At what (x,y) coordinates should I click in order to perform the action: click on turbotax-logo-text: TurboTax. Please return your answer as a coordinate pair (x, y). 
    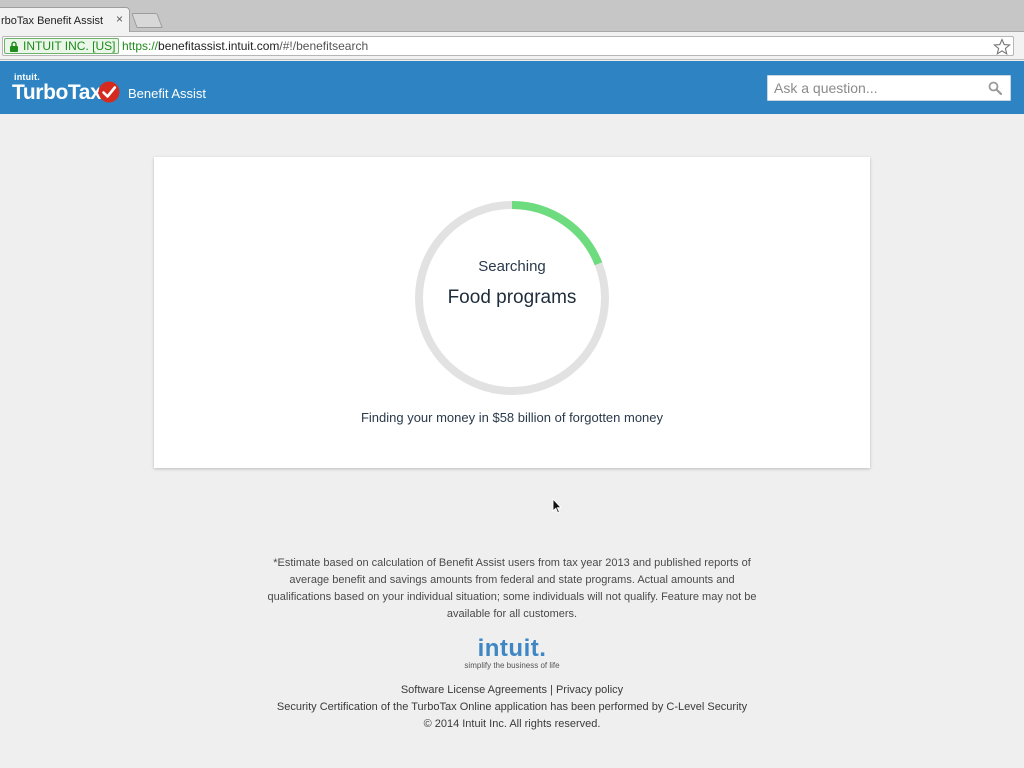
    Looking at the image, I should click on (57, 93).